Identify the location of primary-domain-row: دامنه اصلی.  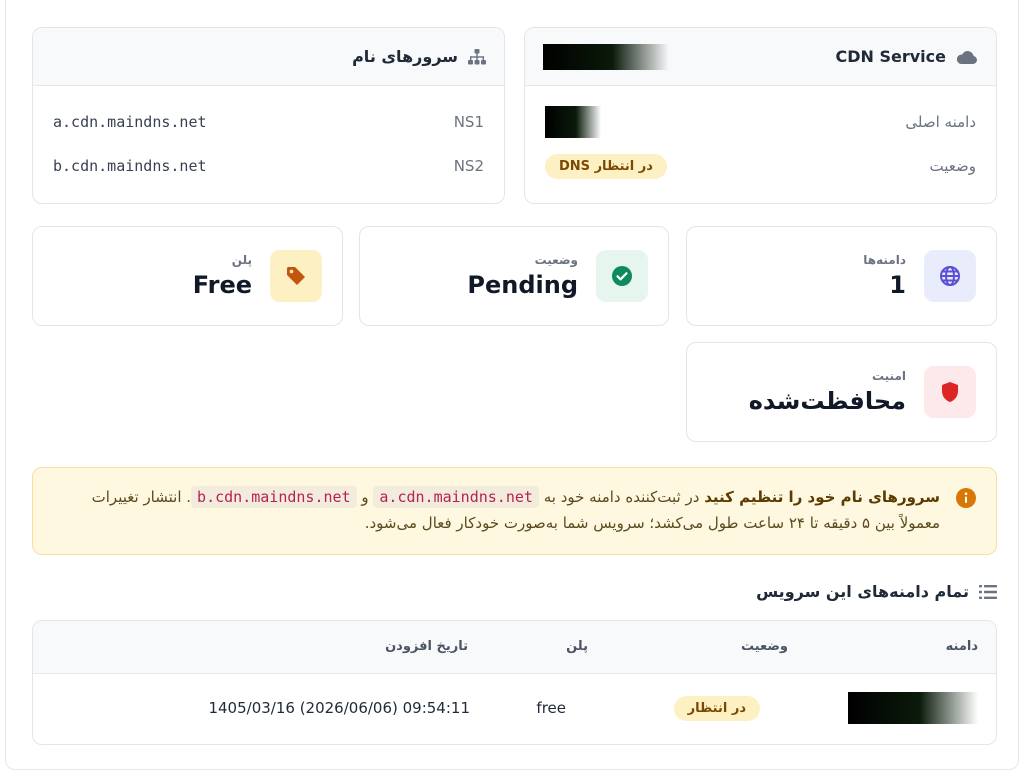
(760, 122).